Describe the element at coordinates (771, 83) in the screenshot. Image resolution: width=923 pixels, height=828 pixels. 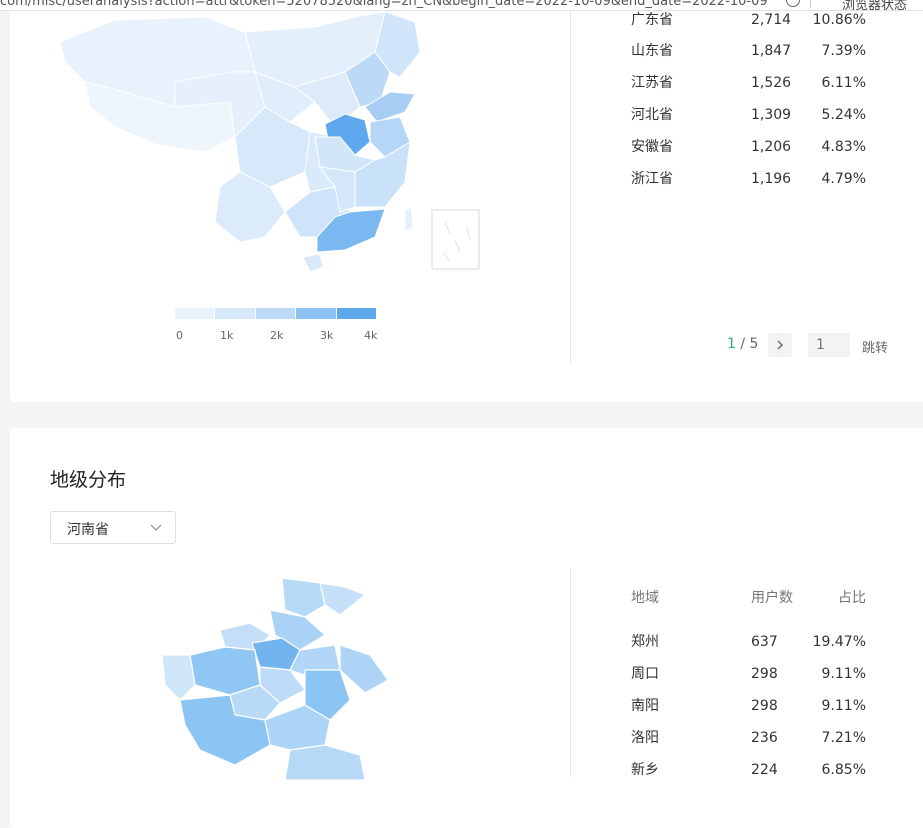
I see `users-cell: 1,526` at that location.